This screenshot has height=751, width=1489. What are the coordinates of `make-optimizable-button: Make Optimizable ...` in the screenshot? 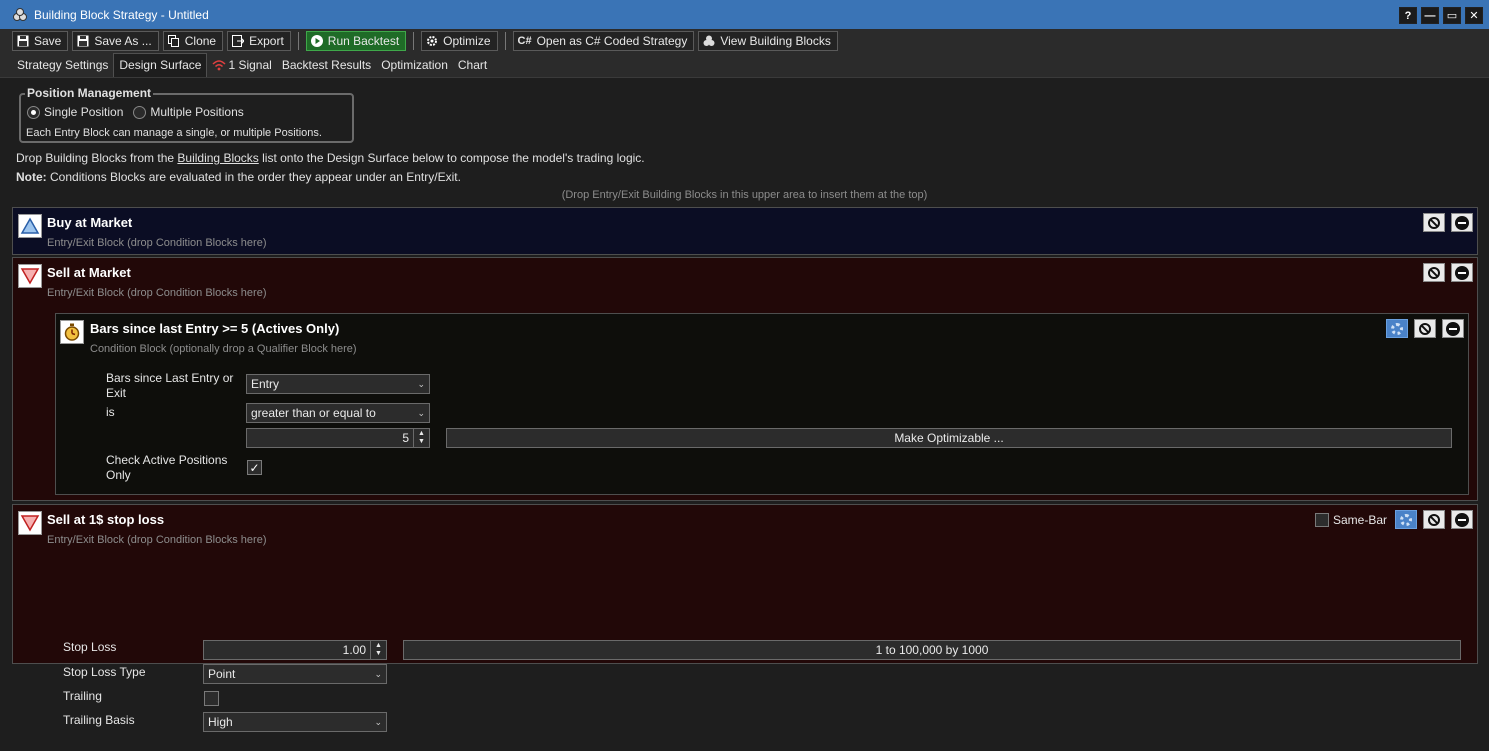 It's located at (949, 438).